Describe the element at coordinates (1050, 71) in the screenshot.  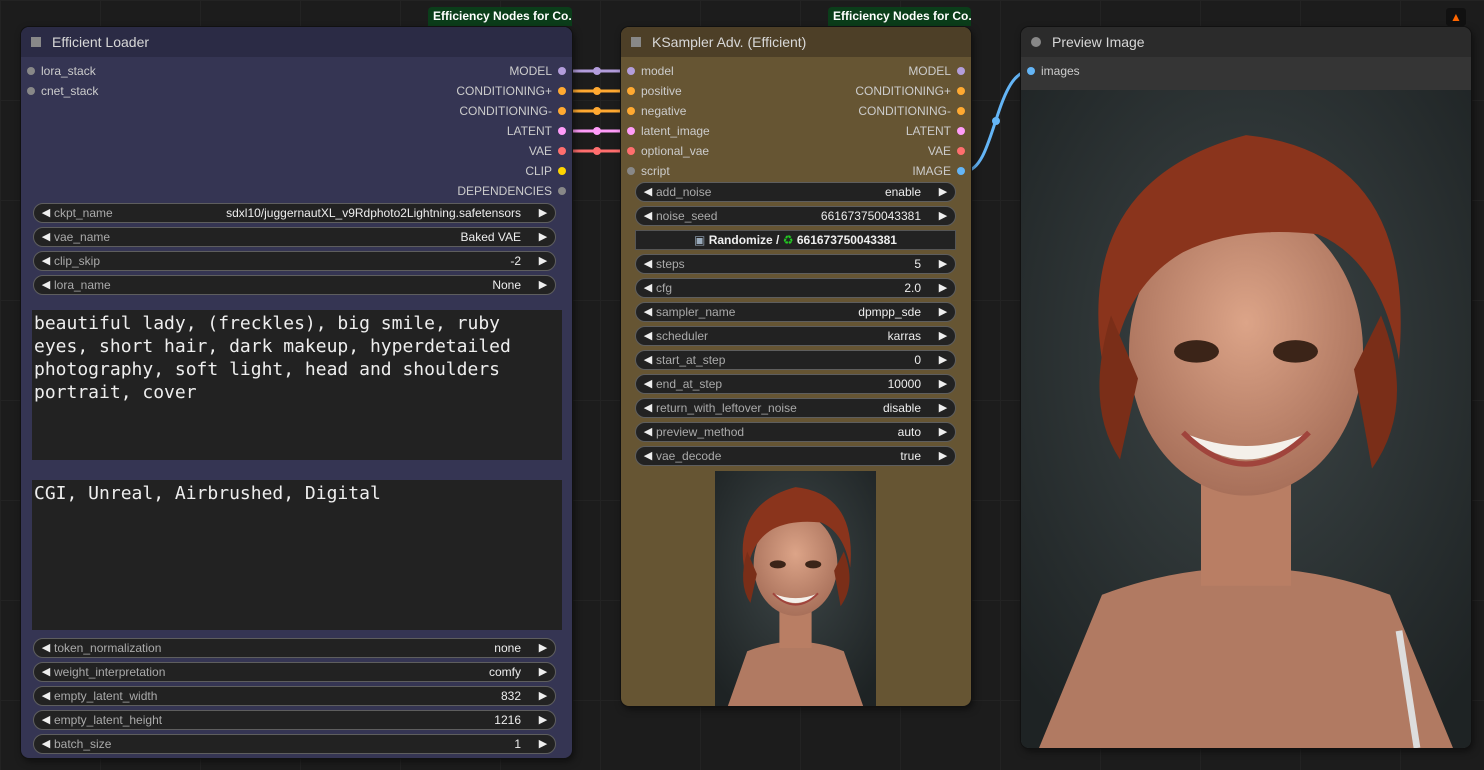
I see `input-images: images` at that location.